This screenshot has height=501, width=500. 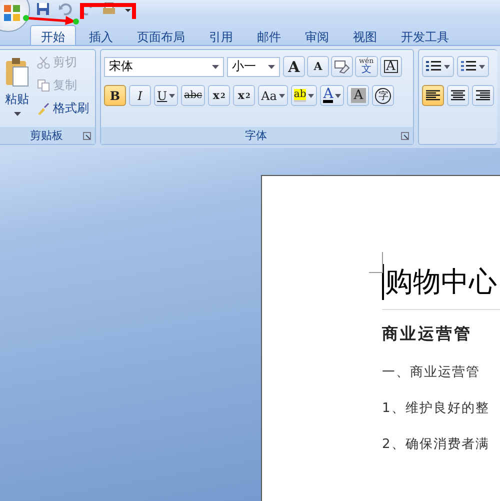 What do you see at coordinates (17, 72) in the screenshot?
I see `clipboard-icon` at bounding box center [17, 72].